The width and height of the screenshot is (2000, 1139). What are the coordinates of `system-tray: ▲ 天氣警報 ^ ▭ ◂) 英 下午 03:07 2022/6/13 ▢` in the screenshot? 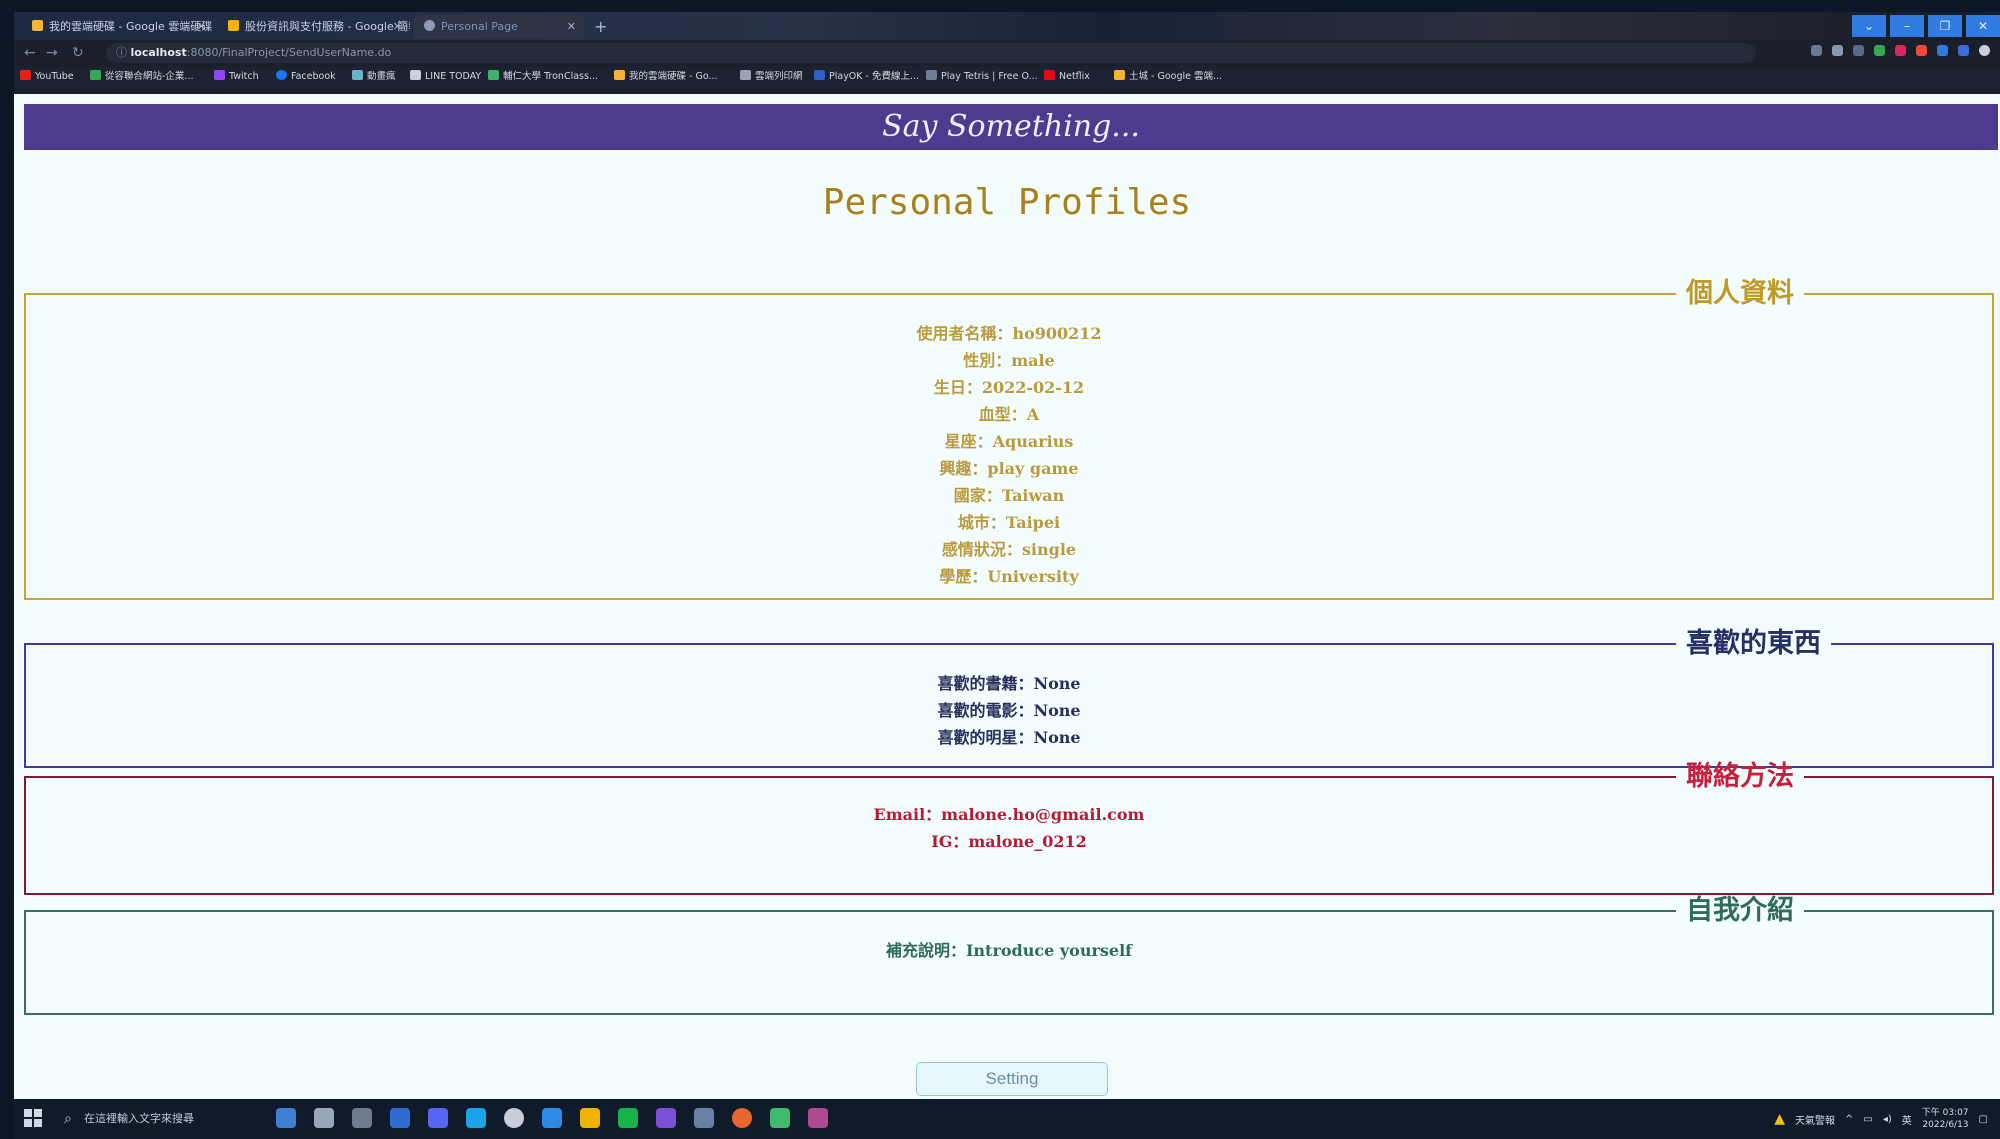 It's located at (1881, 1119).